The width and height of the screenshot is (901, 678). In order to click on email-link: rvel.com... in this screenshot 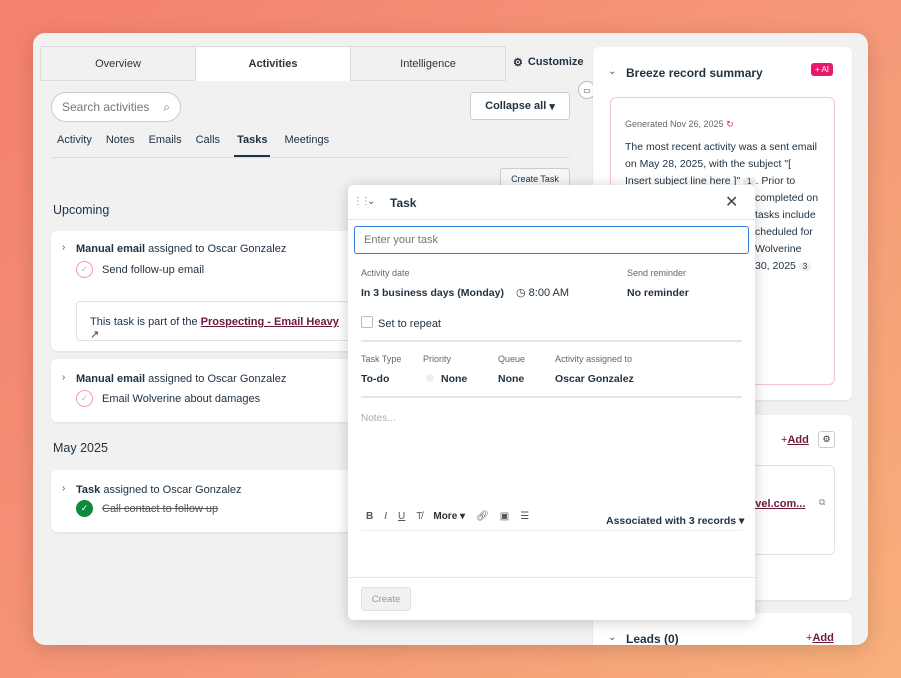, I will do `click(778, 504)`.